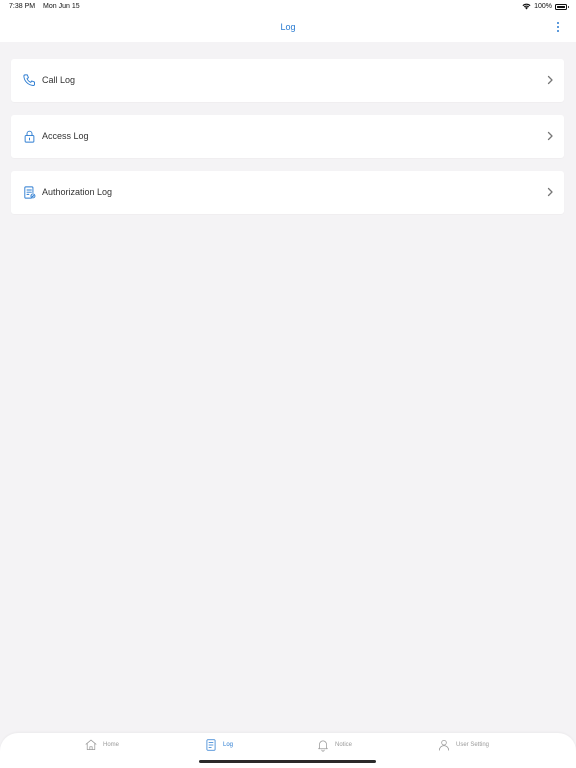  Describe the element at coordinates (65, 136) in the screenshot. I see `access-log-label: Access Log` at that location.